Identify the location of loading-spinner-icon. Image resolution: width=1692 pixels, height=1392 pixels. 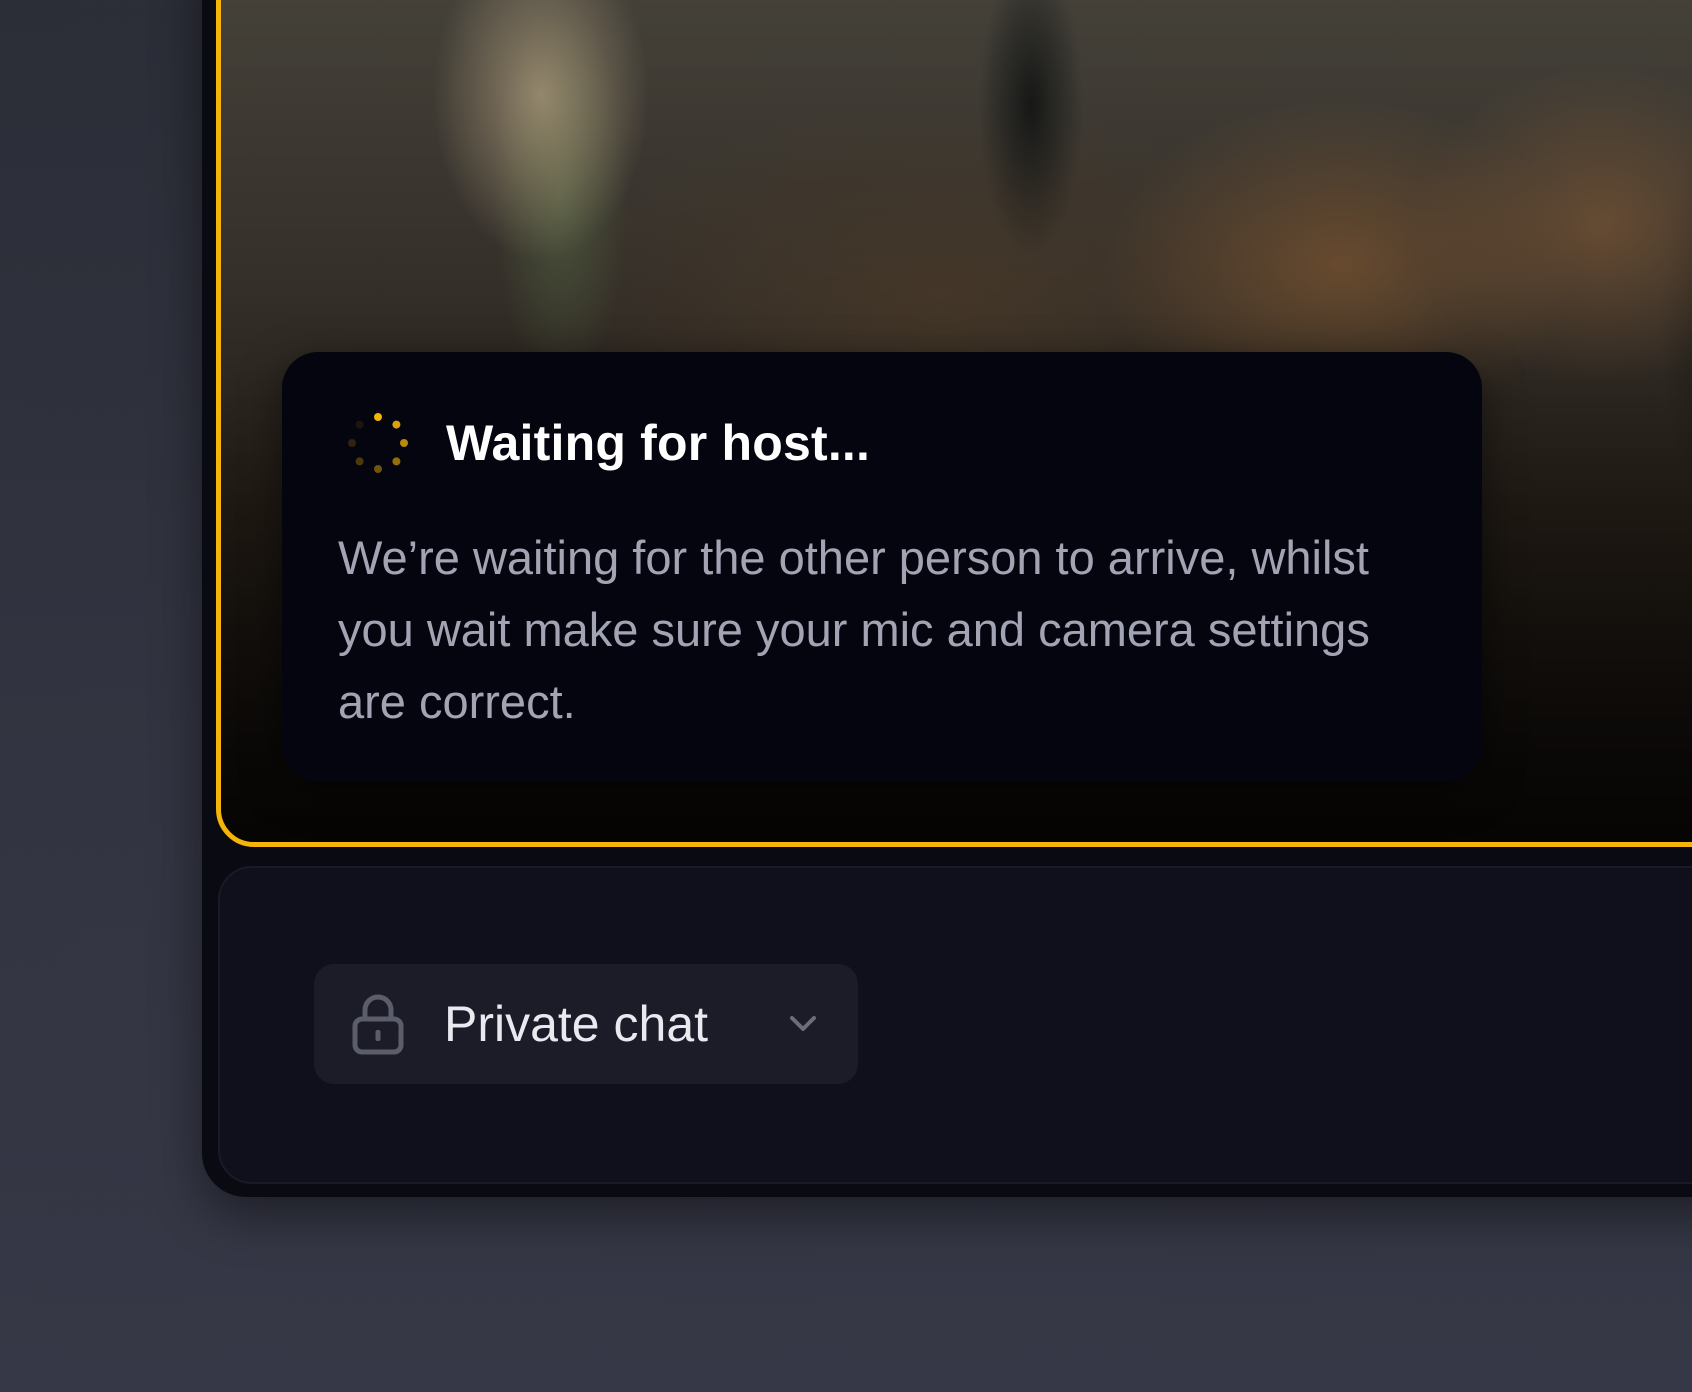
(378, 443).